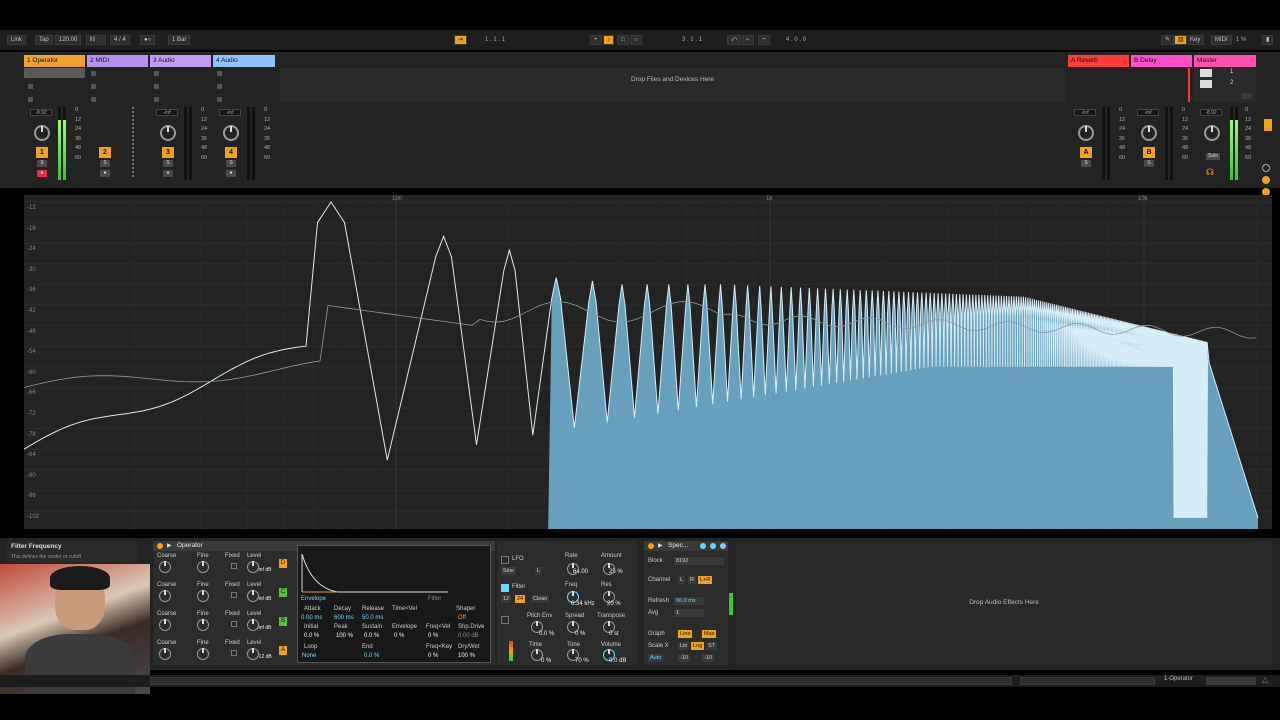 This screenshot has height=720, width=1280. I want to click on block-menu: 8192, so click(699, 561).